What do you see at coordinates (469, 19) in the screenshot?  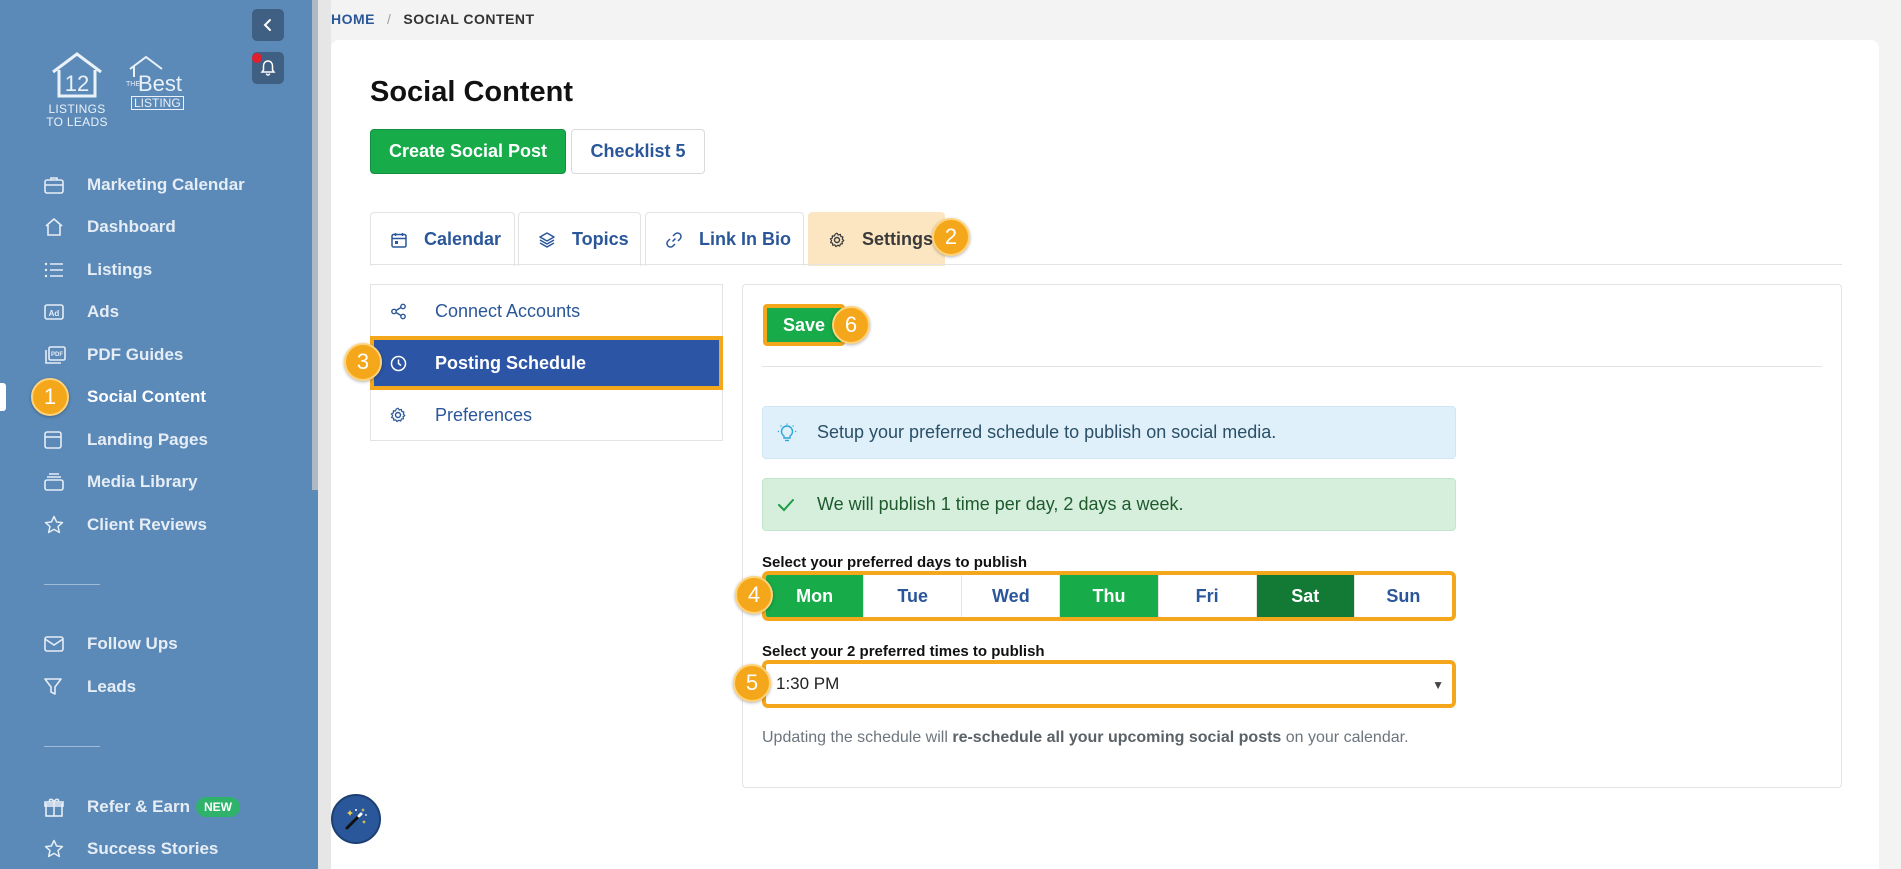 I see `breadcrumb-current: SOCIAL CONTENT` at bounding box center [469, 19].